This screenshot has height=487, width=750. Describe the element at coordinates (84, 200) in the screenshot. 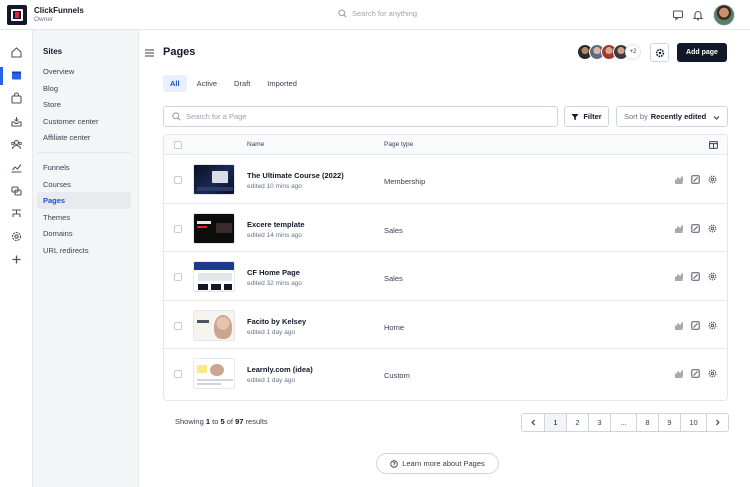

I see `sidenav-item-pages: Pages` at that location.